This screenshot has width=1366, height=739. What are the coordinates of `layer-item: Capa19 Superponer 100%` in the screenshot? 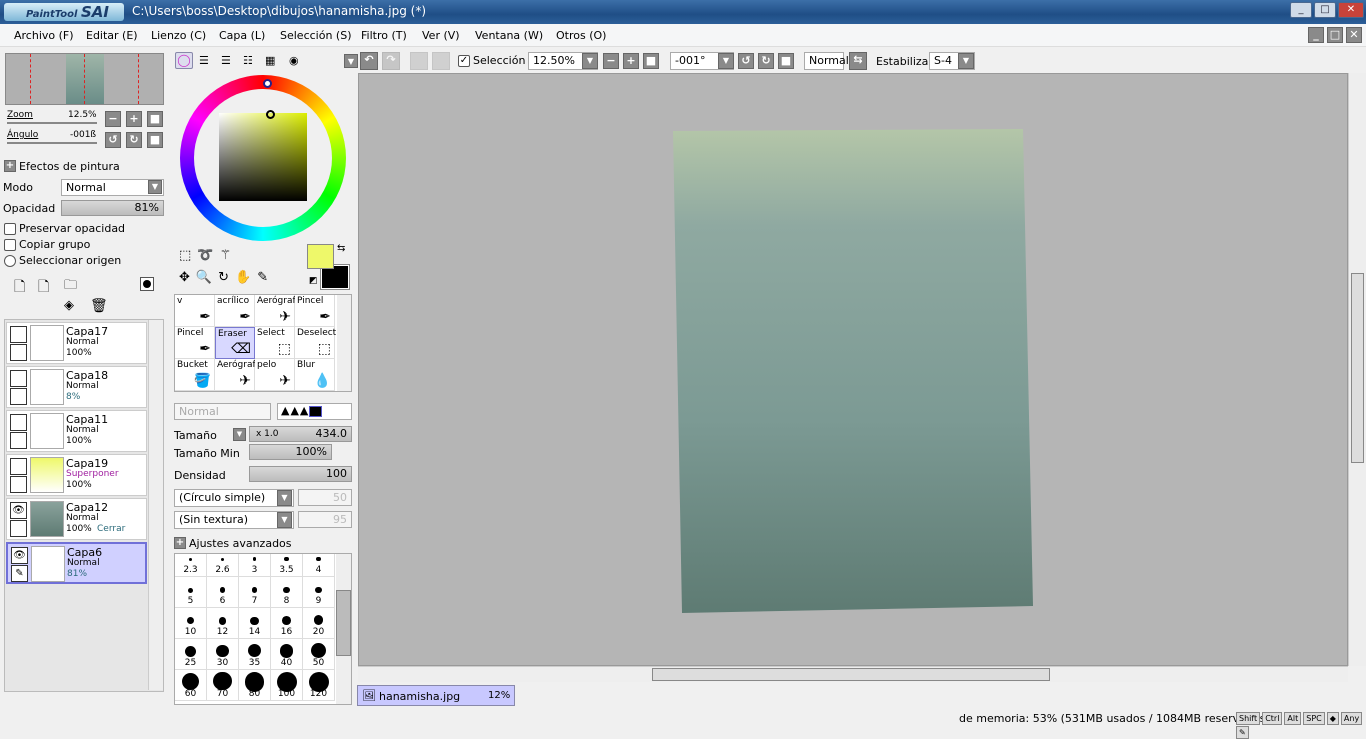 It's located at (76, 475).